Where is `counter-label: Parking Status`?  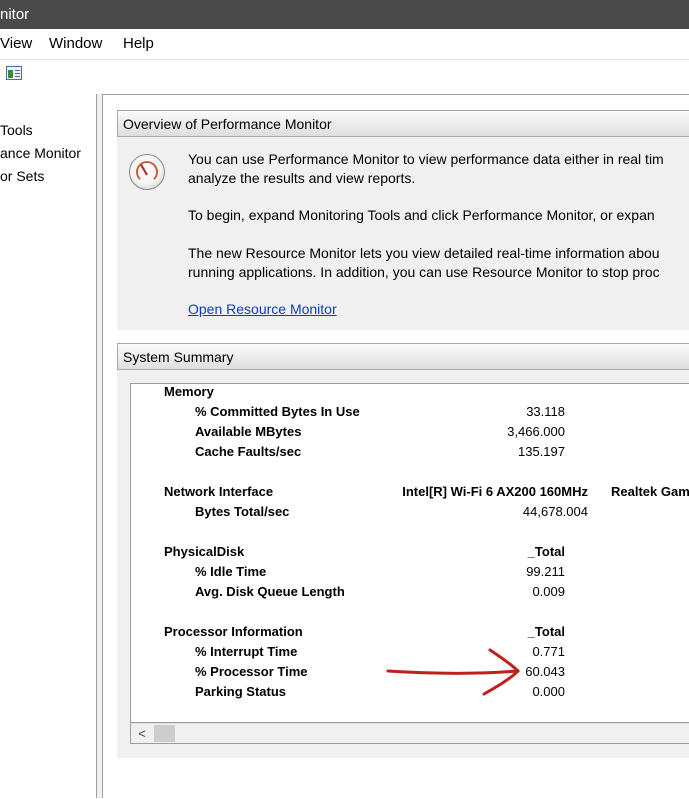
counter-label: Parking Status is located at coordinates (241, 691).